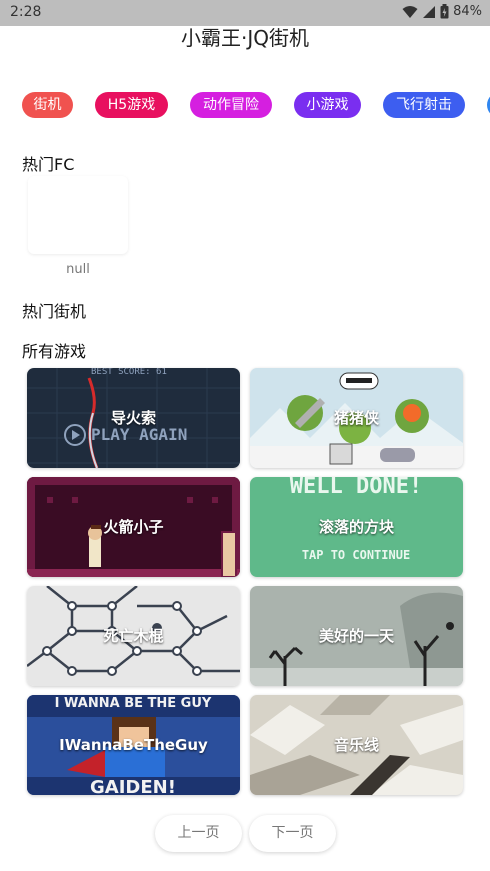  I want to click on hot-fc-card, so click(78, 215).